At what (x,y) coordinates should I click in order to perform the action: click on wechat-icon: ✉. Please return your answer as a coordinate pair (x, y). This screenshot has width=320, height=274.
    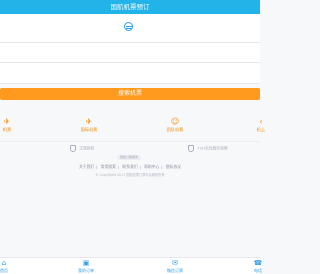
    Looking at the image, I should click on (175, 263).